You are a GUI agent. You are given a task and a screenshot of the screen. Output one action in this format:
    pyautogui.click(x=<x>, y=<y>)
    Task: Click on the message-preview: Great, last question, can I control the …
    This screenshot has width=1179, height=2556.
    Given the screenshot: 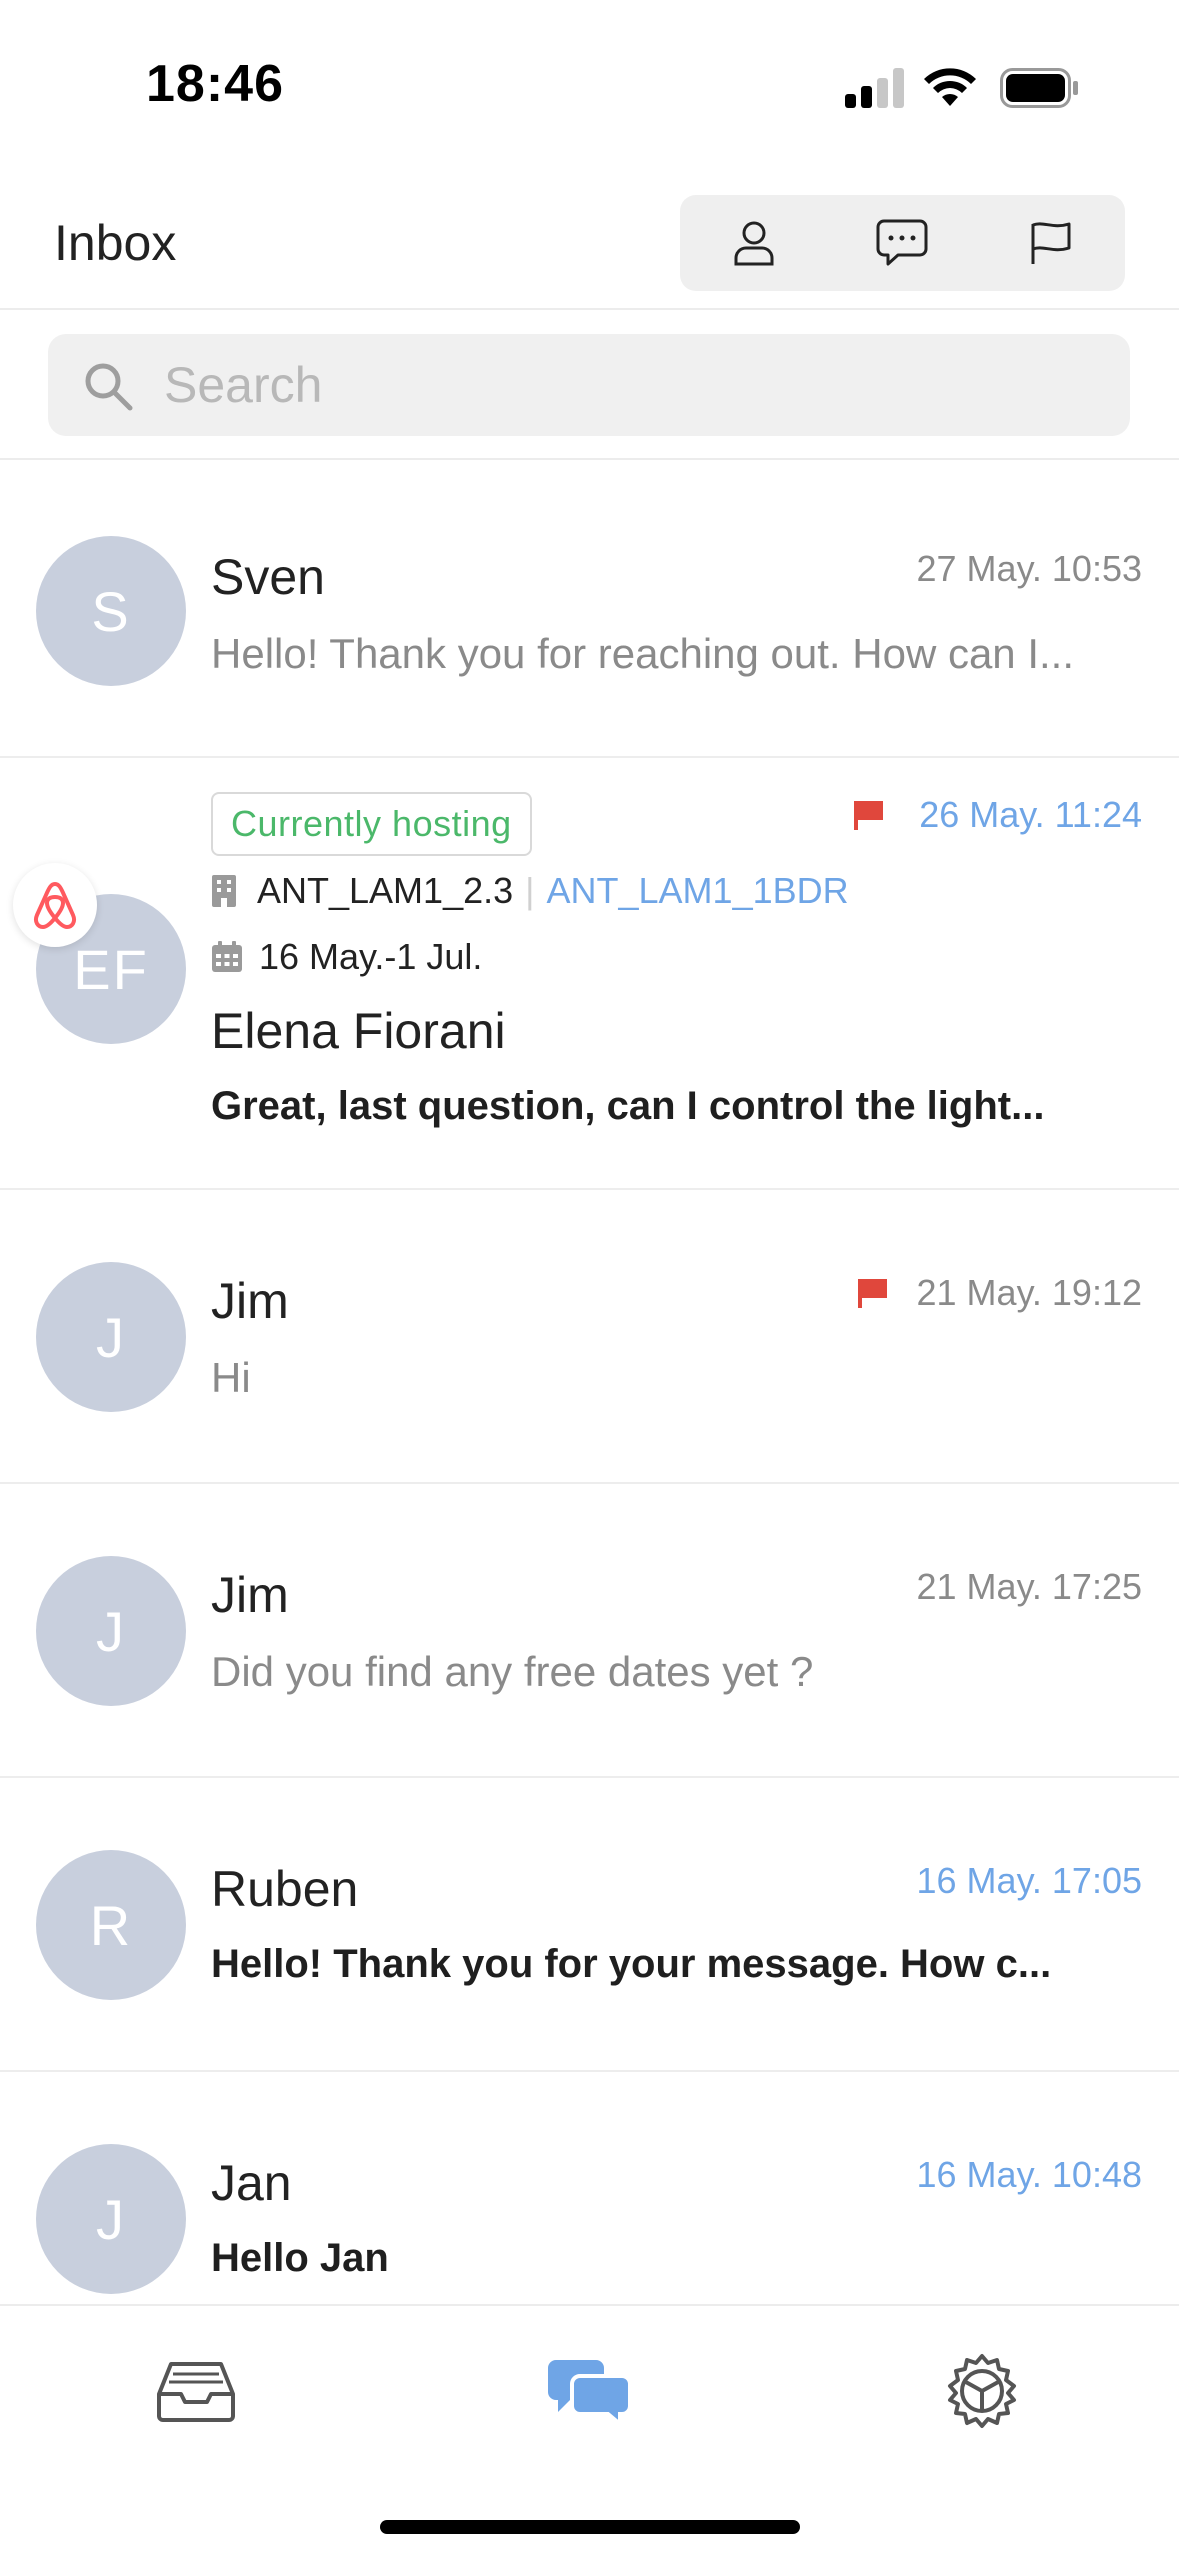 What is the action you would take?
    pyautogui.click(x=628, y=1106)
    